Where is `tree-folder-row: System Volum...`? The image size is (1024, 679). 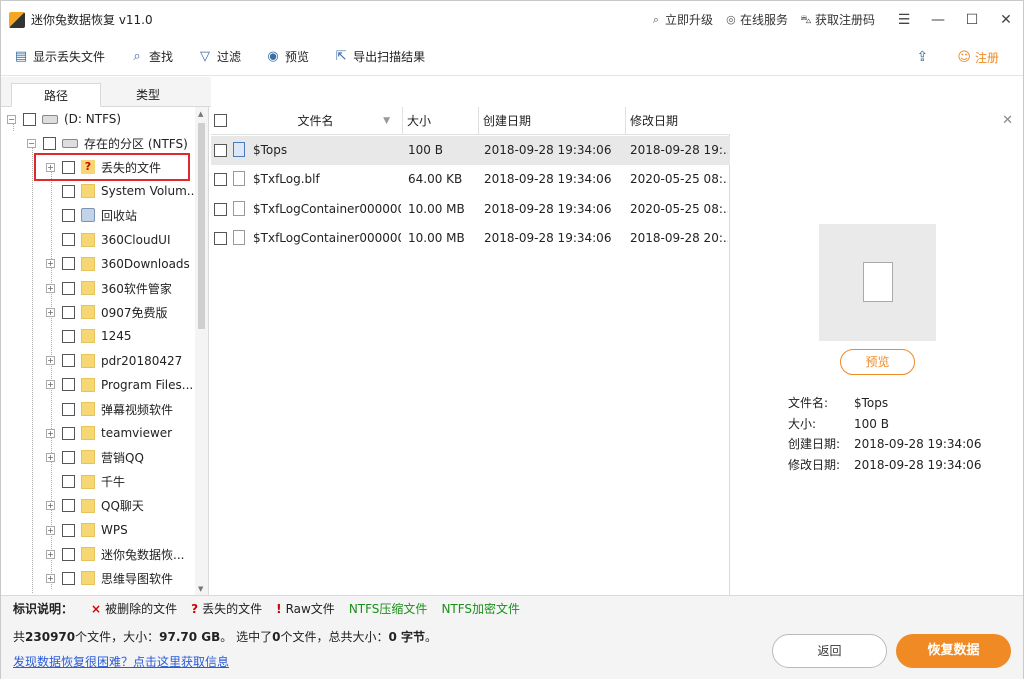 tree-folder-row: System Volum... is located at coordinates (122, 191).